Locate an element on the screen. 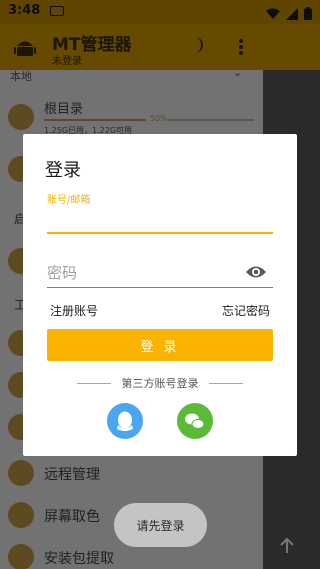  chevron-down-icon: ⌄ is located at coordinates (237, 72).